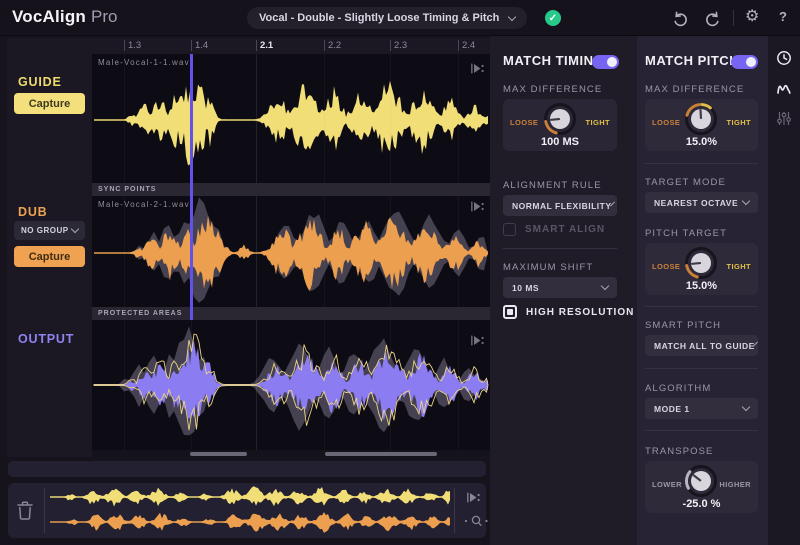 Image resolution: width=800 pixels, height=545 pixels. I want to click on smart-pitch-label: SMART PITCH, so click(683, 325).